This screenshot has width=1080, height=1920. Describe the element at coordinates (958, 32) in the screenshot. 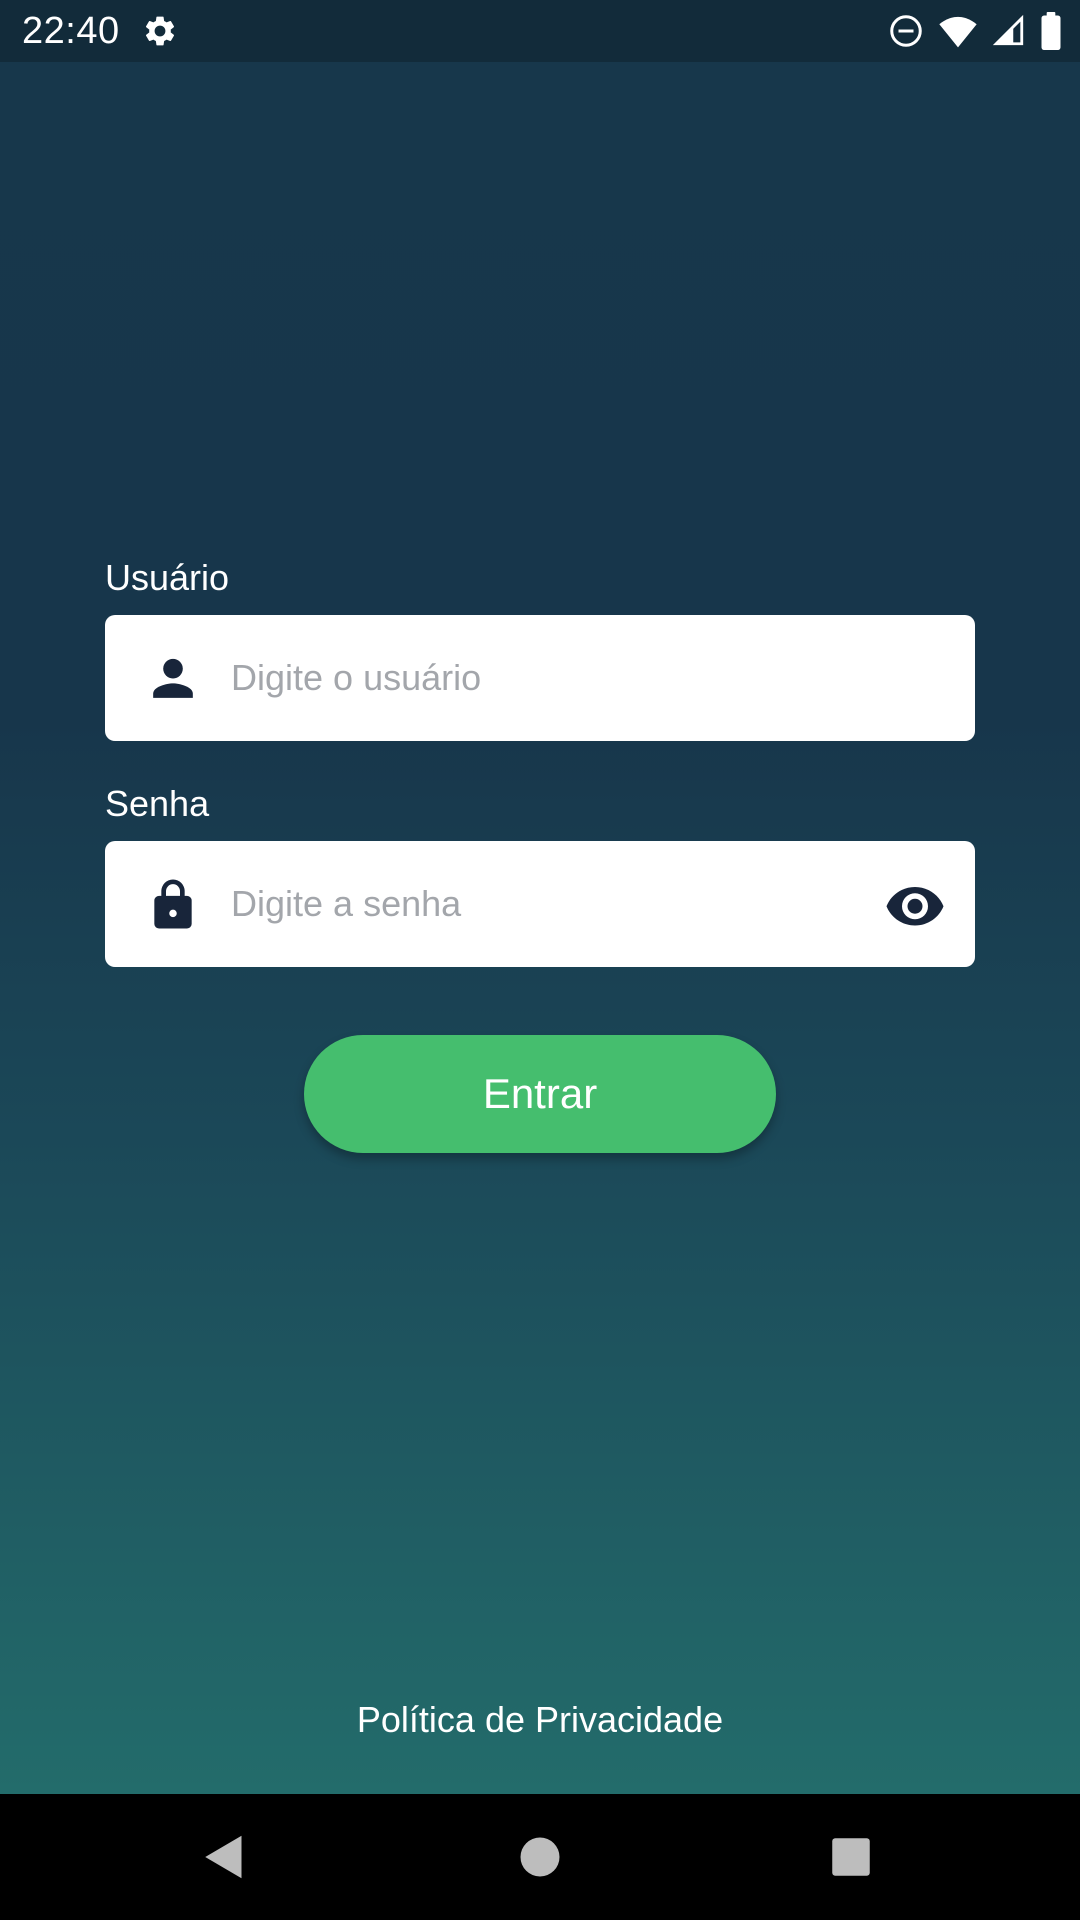

I see `wifi-icon` at that location.